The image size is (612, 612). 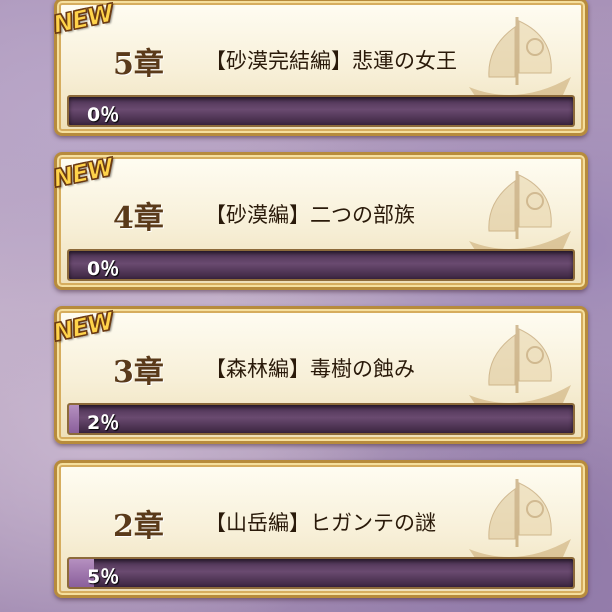 I want to click on progress-bar: 5％, so click(x=321, y=573).